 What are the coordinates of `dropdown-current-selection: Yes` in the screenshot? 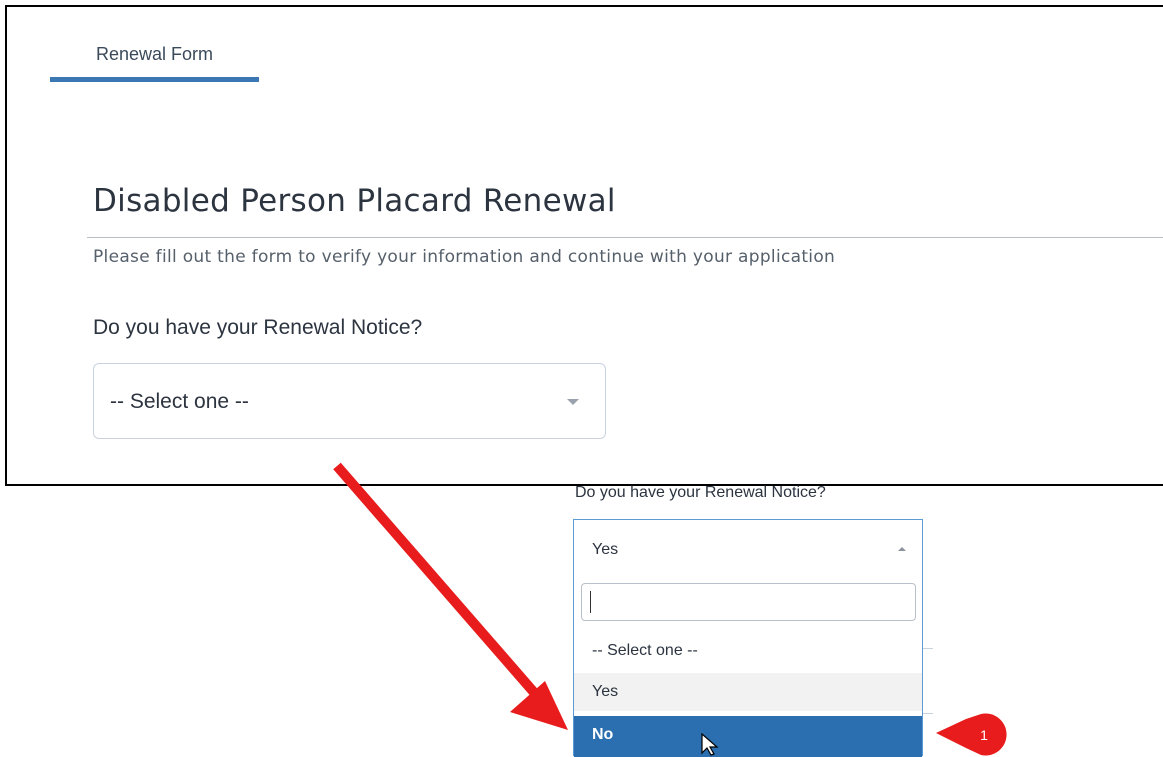 It's located at (748, 549).